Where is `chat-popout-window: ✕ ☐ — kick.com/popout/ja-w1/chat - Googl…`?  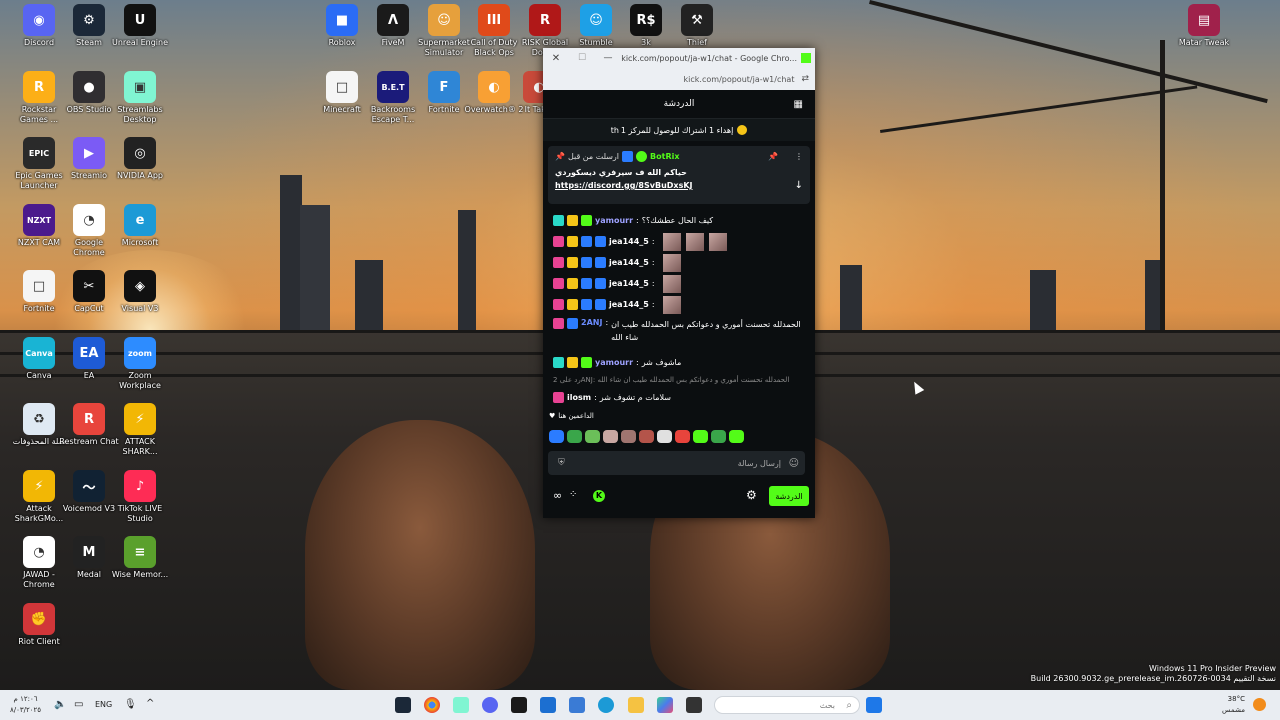
chat-popout-window: ✕ ☐ — kick.com/popout/ja-w1/chat - Googl… is located at coordinates (679, 283).